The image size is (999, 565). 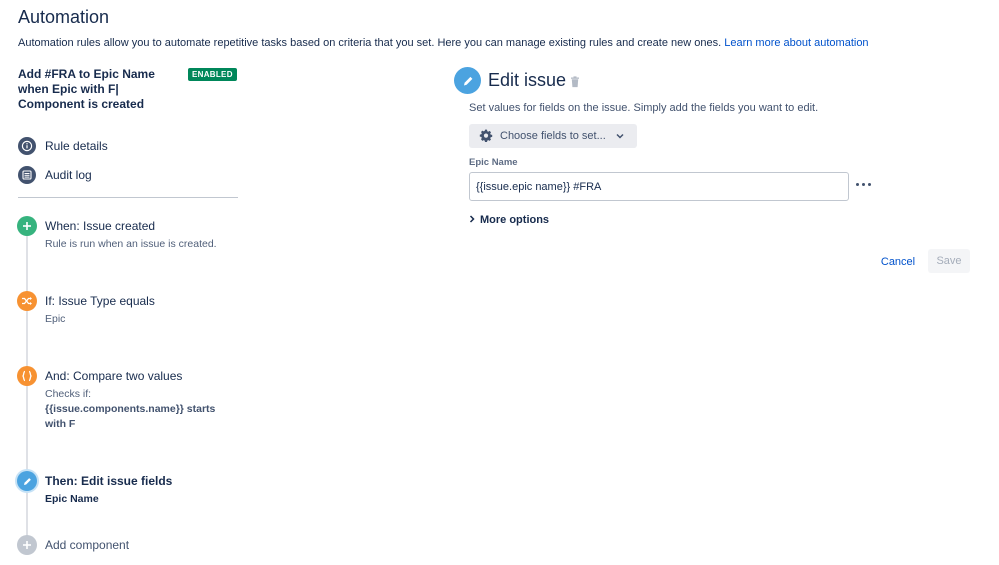 What do you see at coordinates (212, 74) in the screenshot?
I see `status-badge: ENABLED` at bounding box center [212, 74].